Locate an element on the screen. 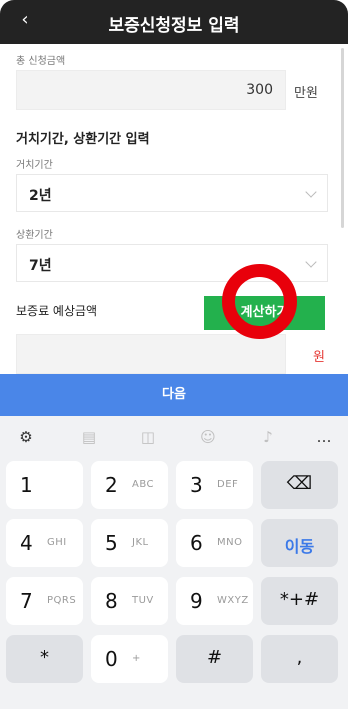 This screenshot has height=709, width=348. key-label: # is located at coordinates (214, 657).